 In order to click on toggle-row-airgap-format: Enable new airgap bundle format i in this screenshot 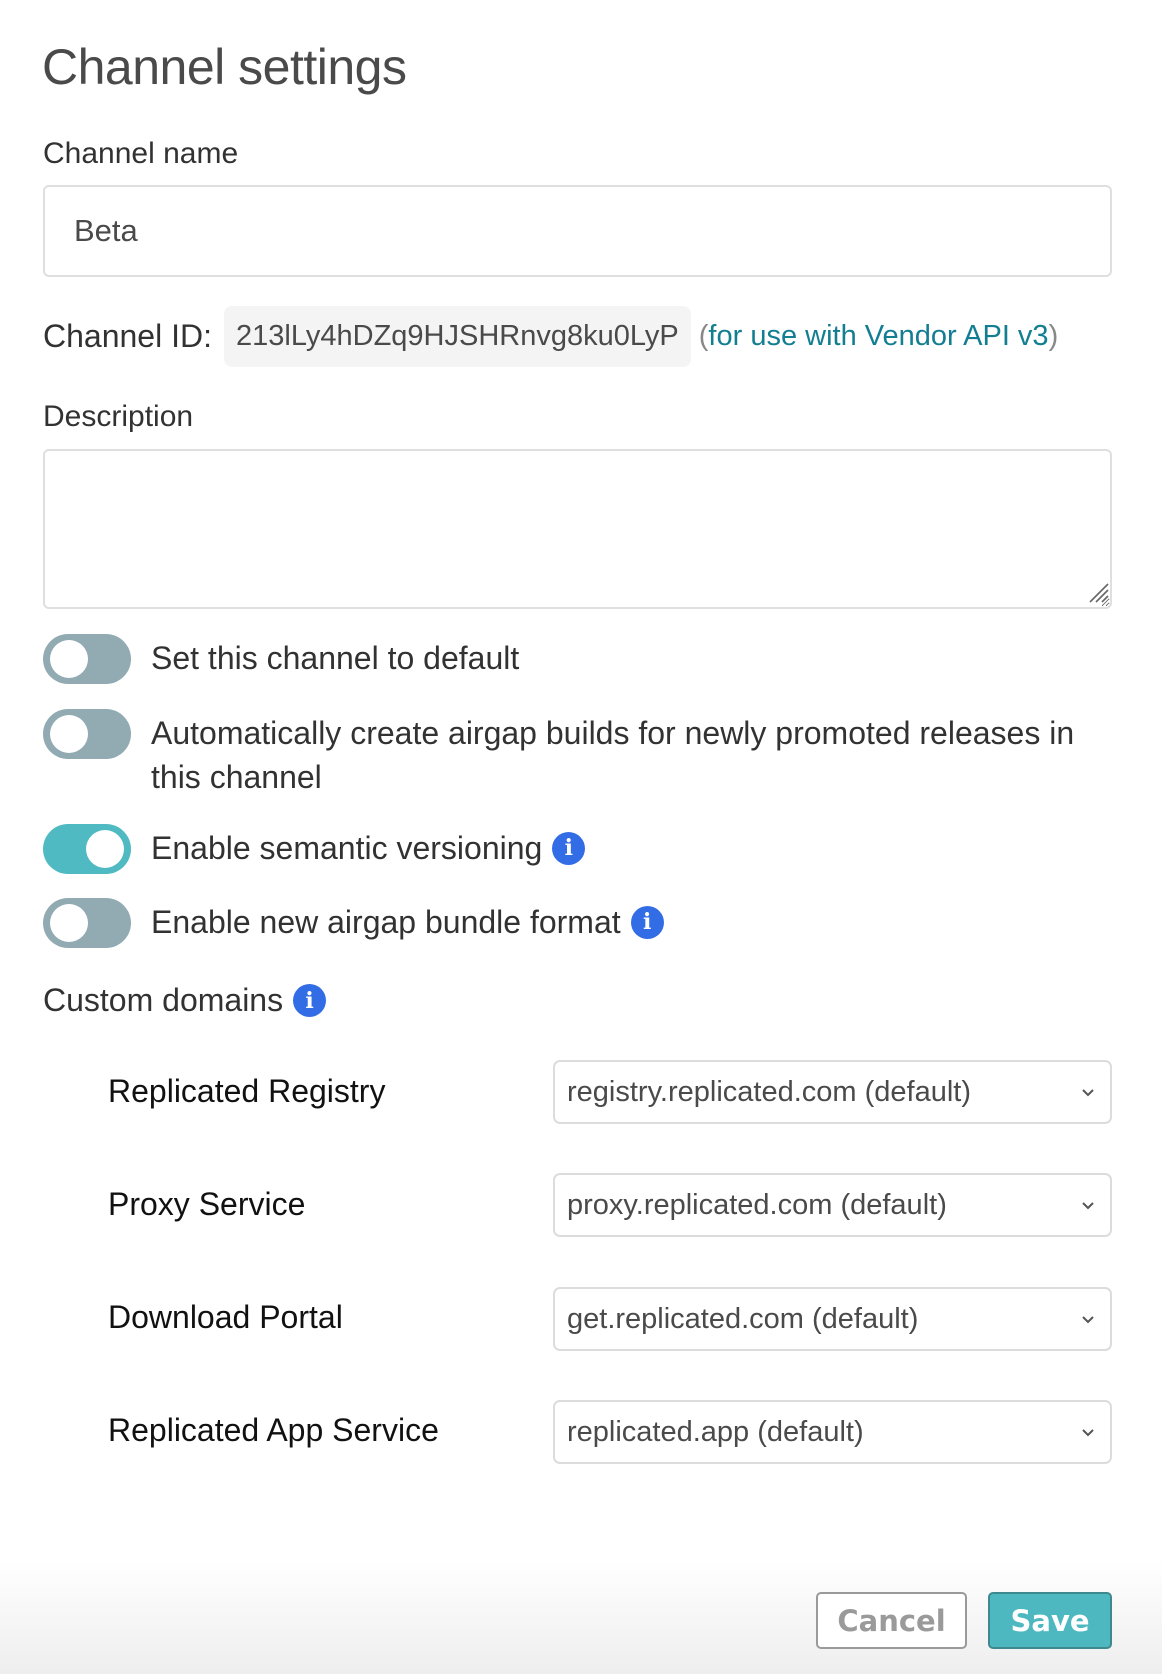, I will do `click(587, 923)`.